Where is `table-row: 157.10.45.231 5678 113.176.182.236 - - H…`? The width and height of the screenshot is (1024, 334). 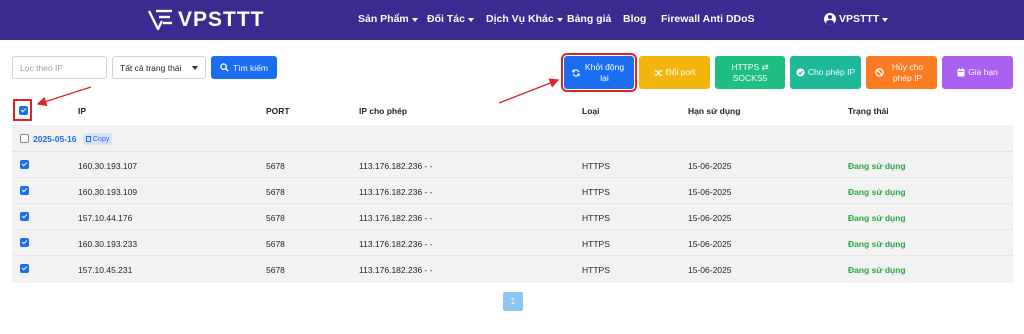 table-row: 157.10.45.231 5678 113.176.182.236 - - H… is located at coordinates (512, 269).